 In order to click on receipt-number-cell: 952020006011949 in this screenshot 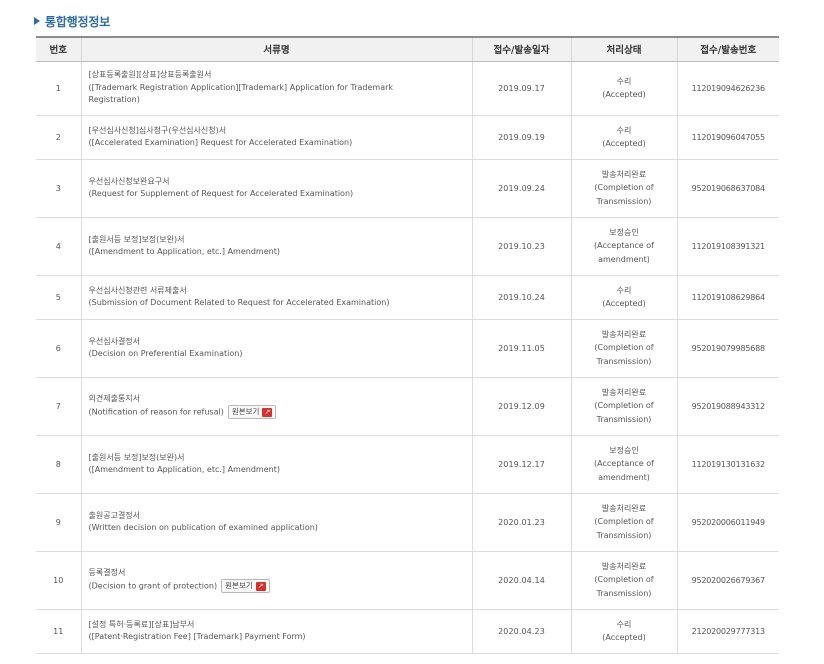, I will do `click(727, 522)`.